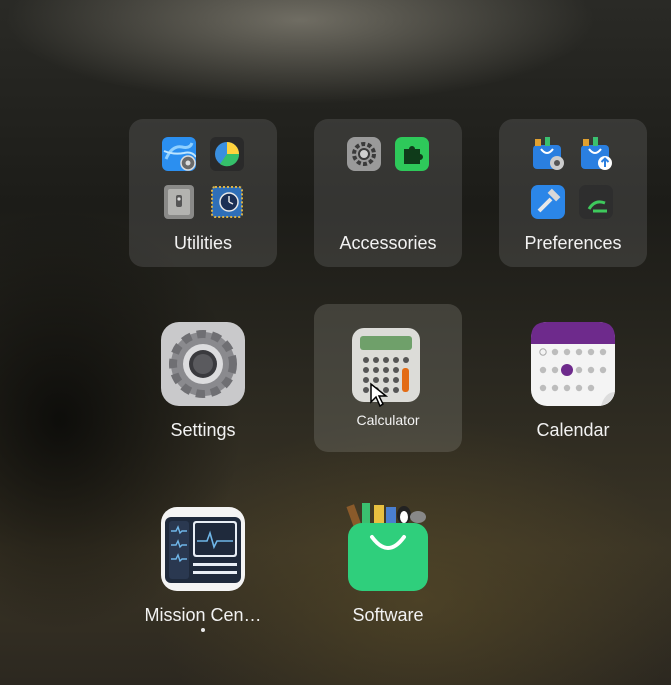 Image resolution: width=671 pixels, height=685 pixels. What do you see at coordinates (203, 364) in the screenshot?
I see `settings-gear-icon` at bounding box center [203, 364].